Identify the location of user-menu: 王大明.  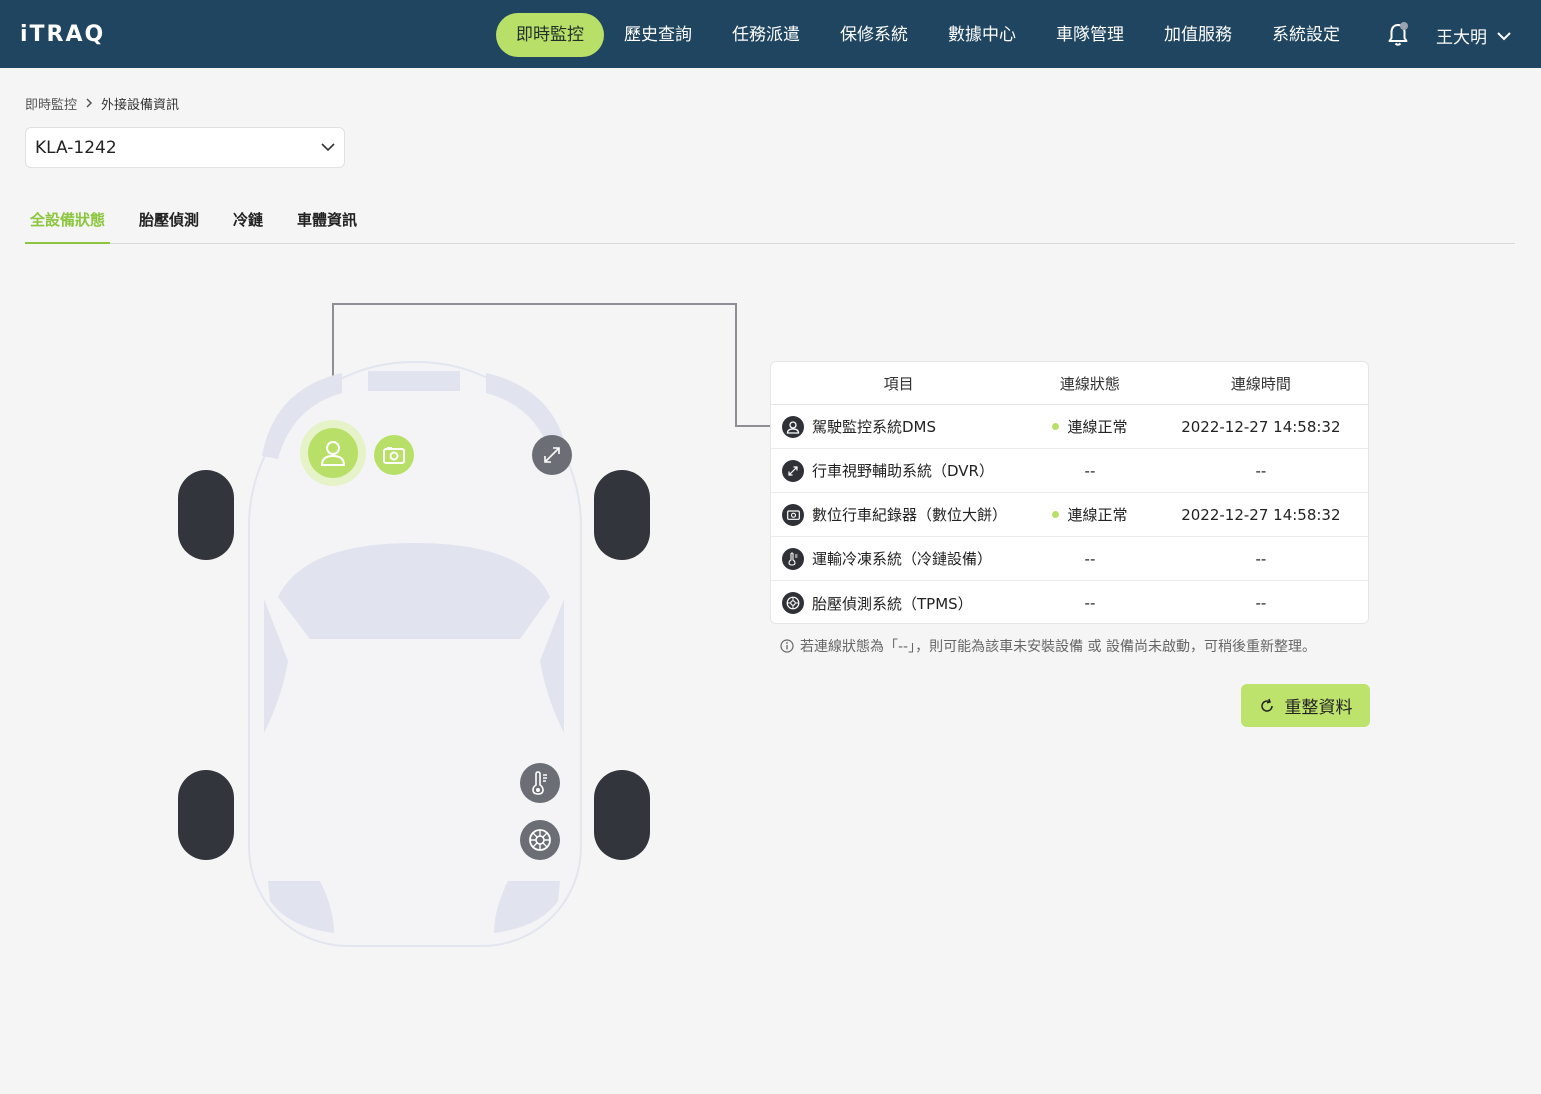
(1473, 35).